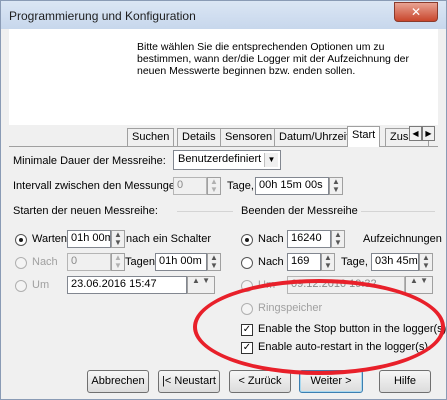 This screenshot has width=447, height=400. Describe the element at coordinates (118, 381) in the screenshot. I see `cancel-button: Abbrechen` at that location.